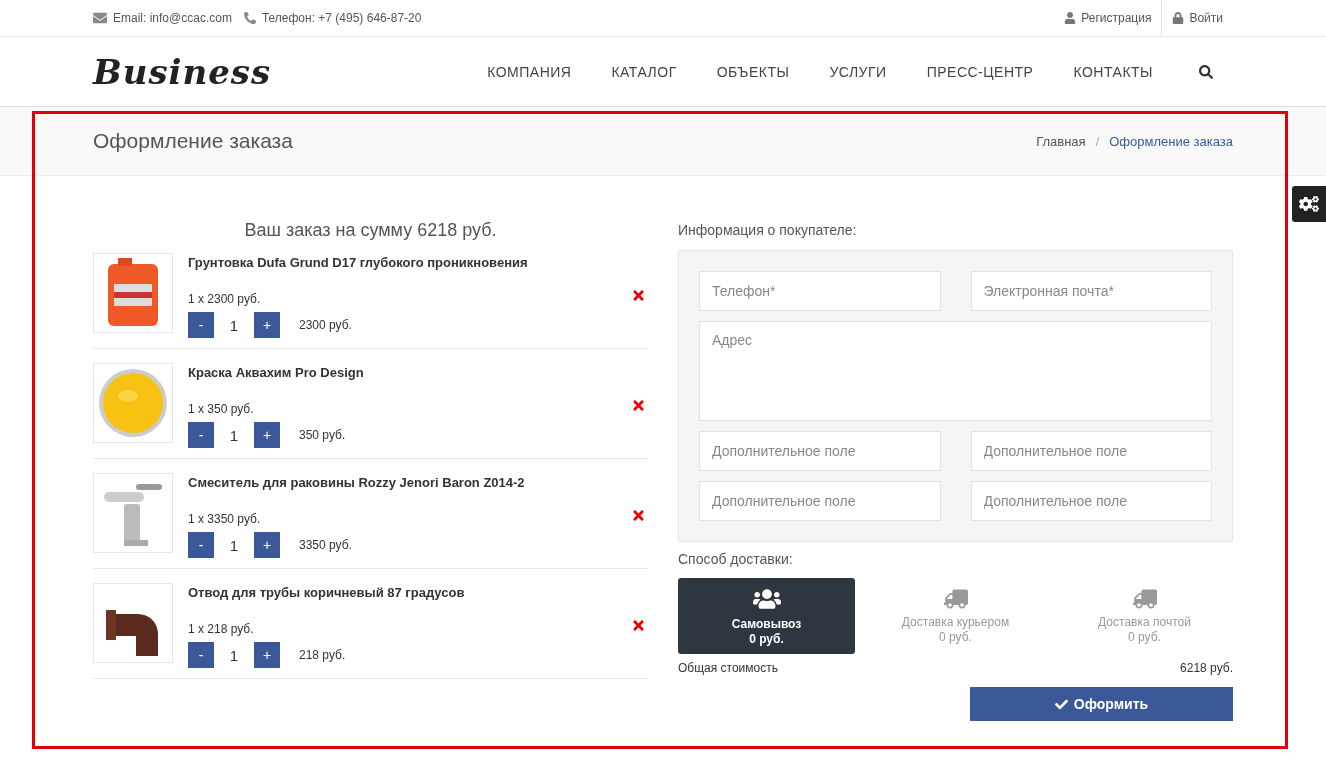 This screenshot has height=775, width=1326. What do you see at coordinates (644, 71) in the screenshot?
I see `nav-link: КАТАЛОГ` at bounding box center [644, 71].